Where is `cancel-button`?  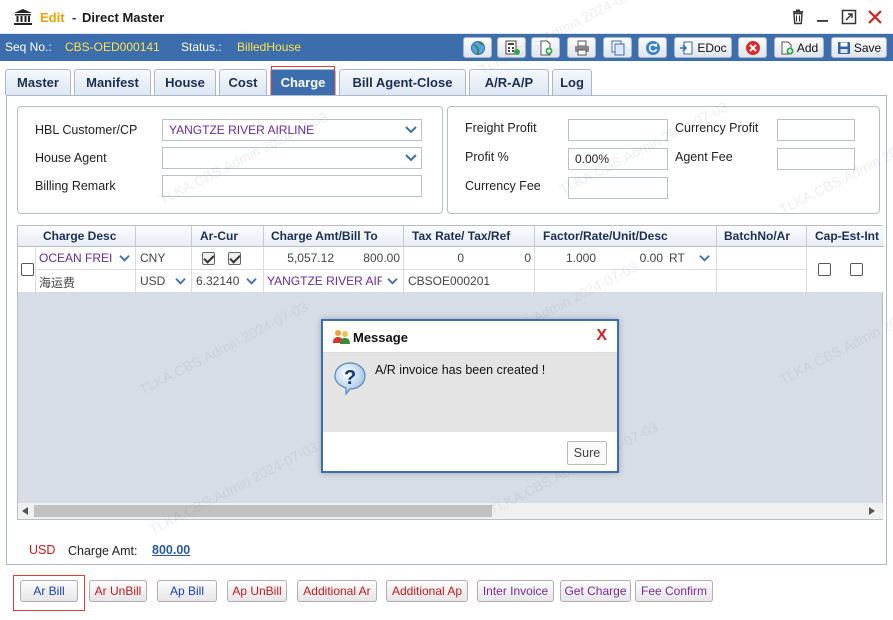 cancel-button is located at coordinates (752, 47).